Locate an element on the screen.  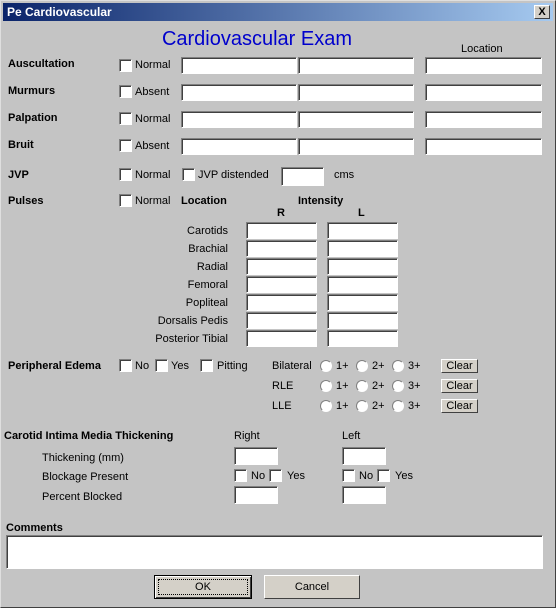
thickening-right-input is located at coordinates (256, 456).